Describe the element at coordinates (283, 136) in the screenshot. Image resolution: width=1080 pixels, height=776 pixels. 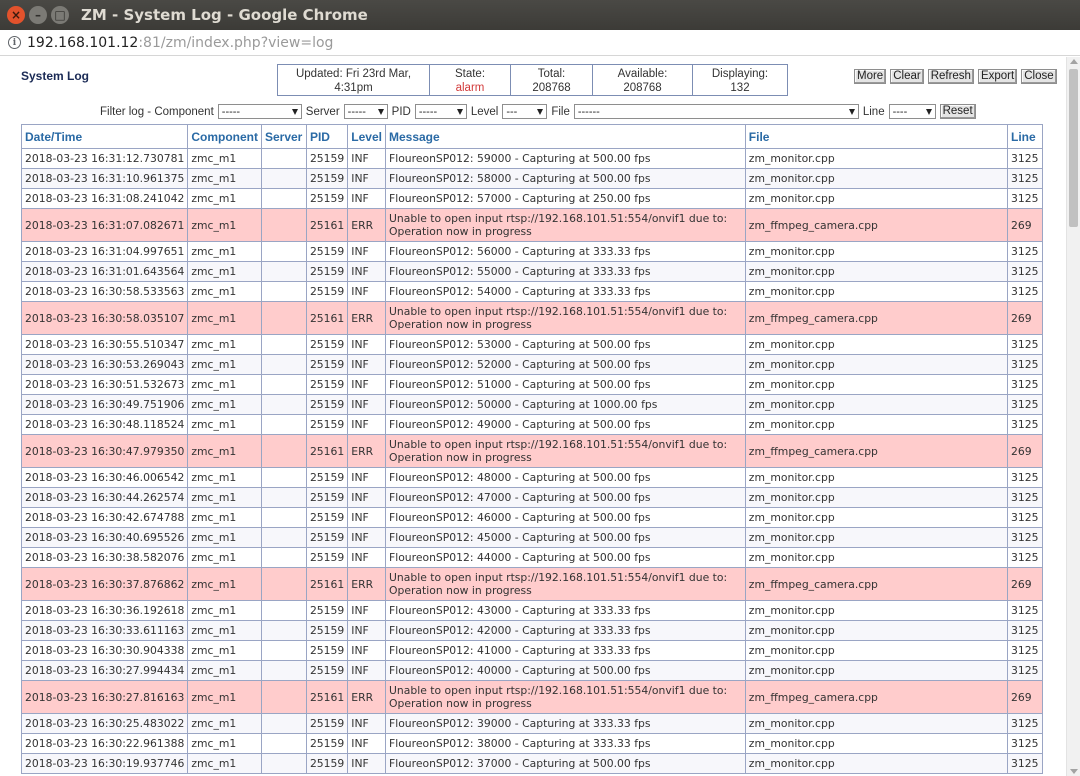
I see `col-header-server: Server` at that location.